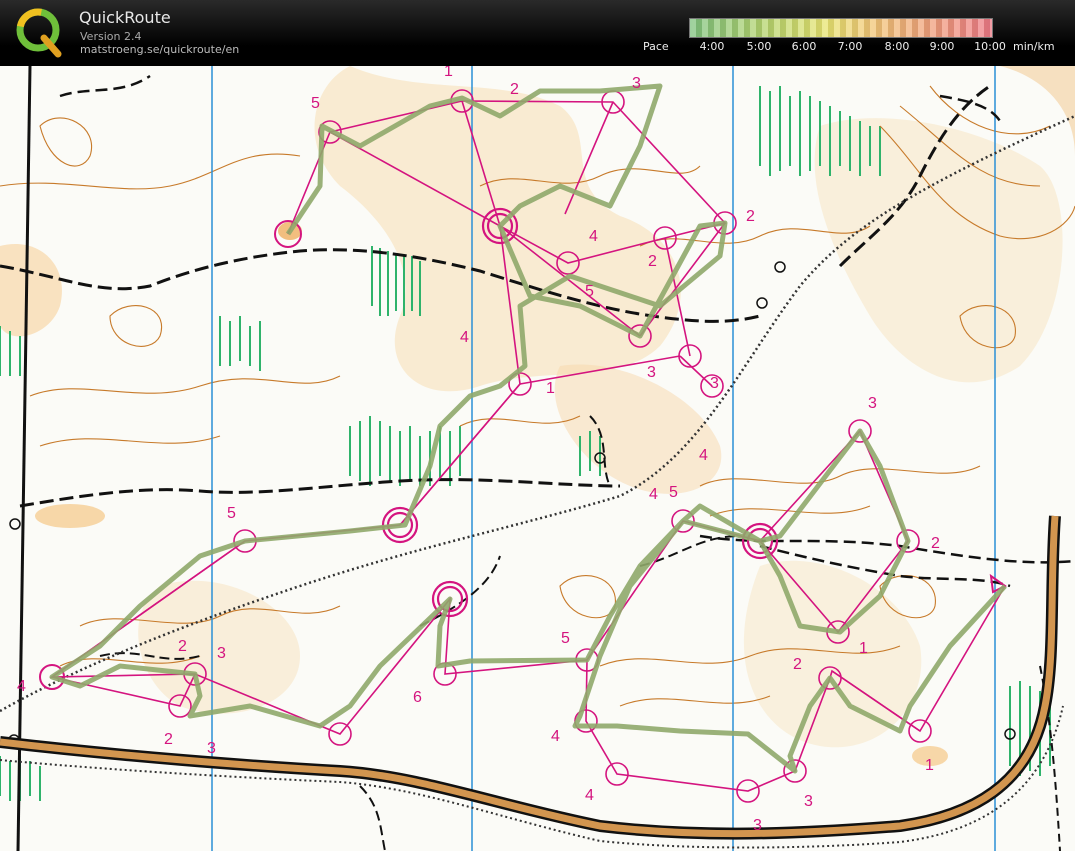 Image resolution: width=1075 pixels, height=851 pixels. What do you see at coordinates (159, 49) in the screenshot?
I see `app-url: matstroeng.se/quickroute/en` at bounding box center [159, 49].